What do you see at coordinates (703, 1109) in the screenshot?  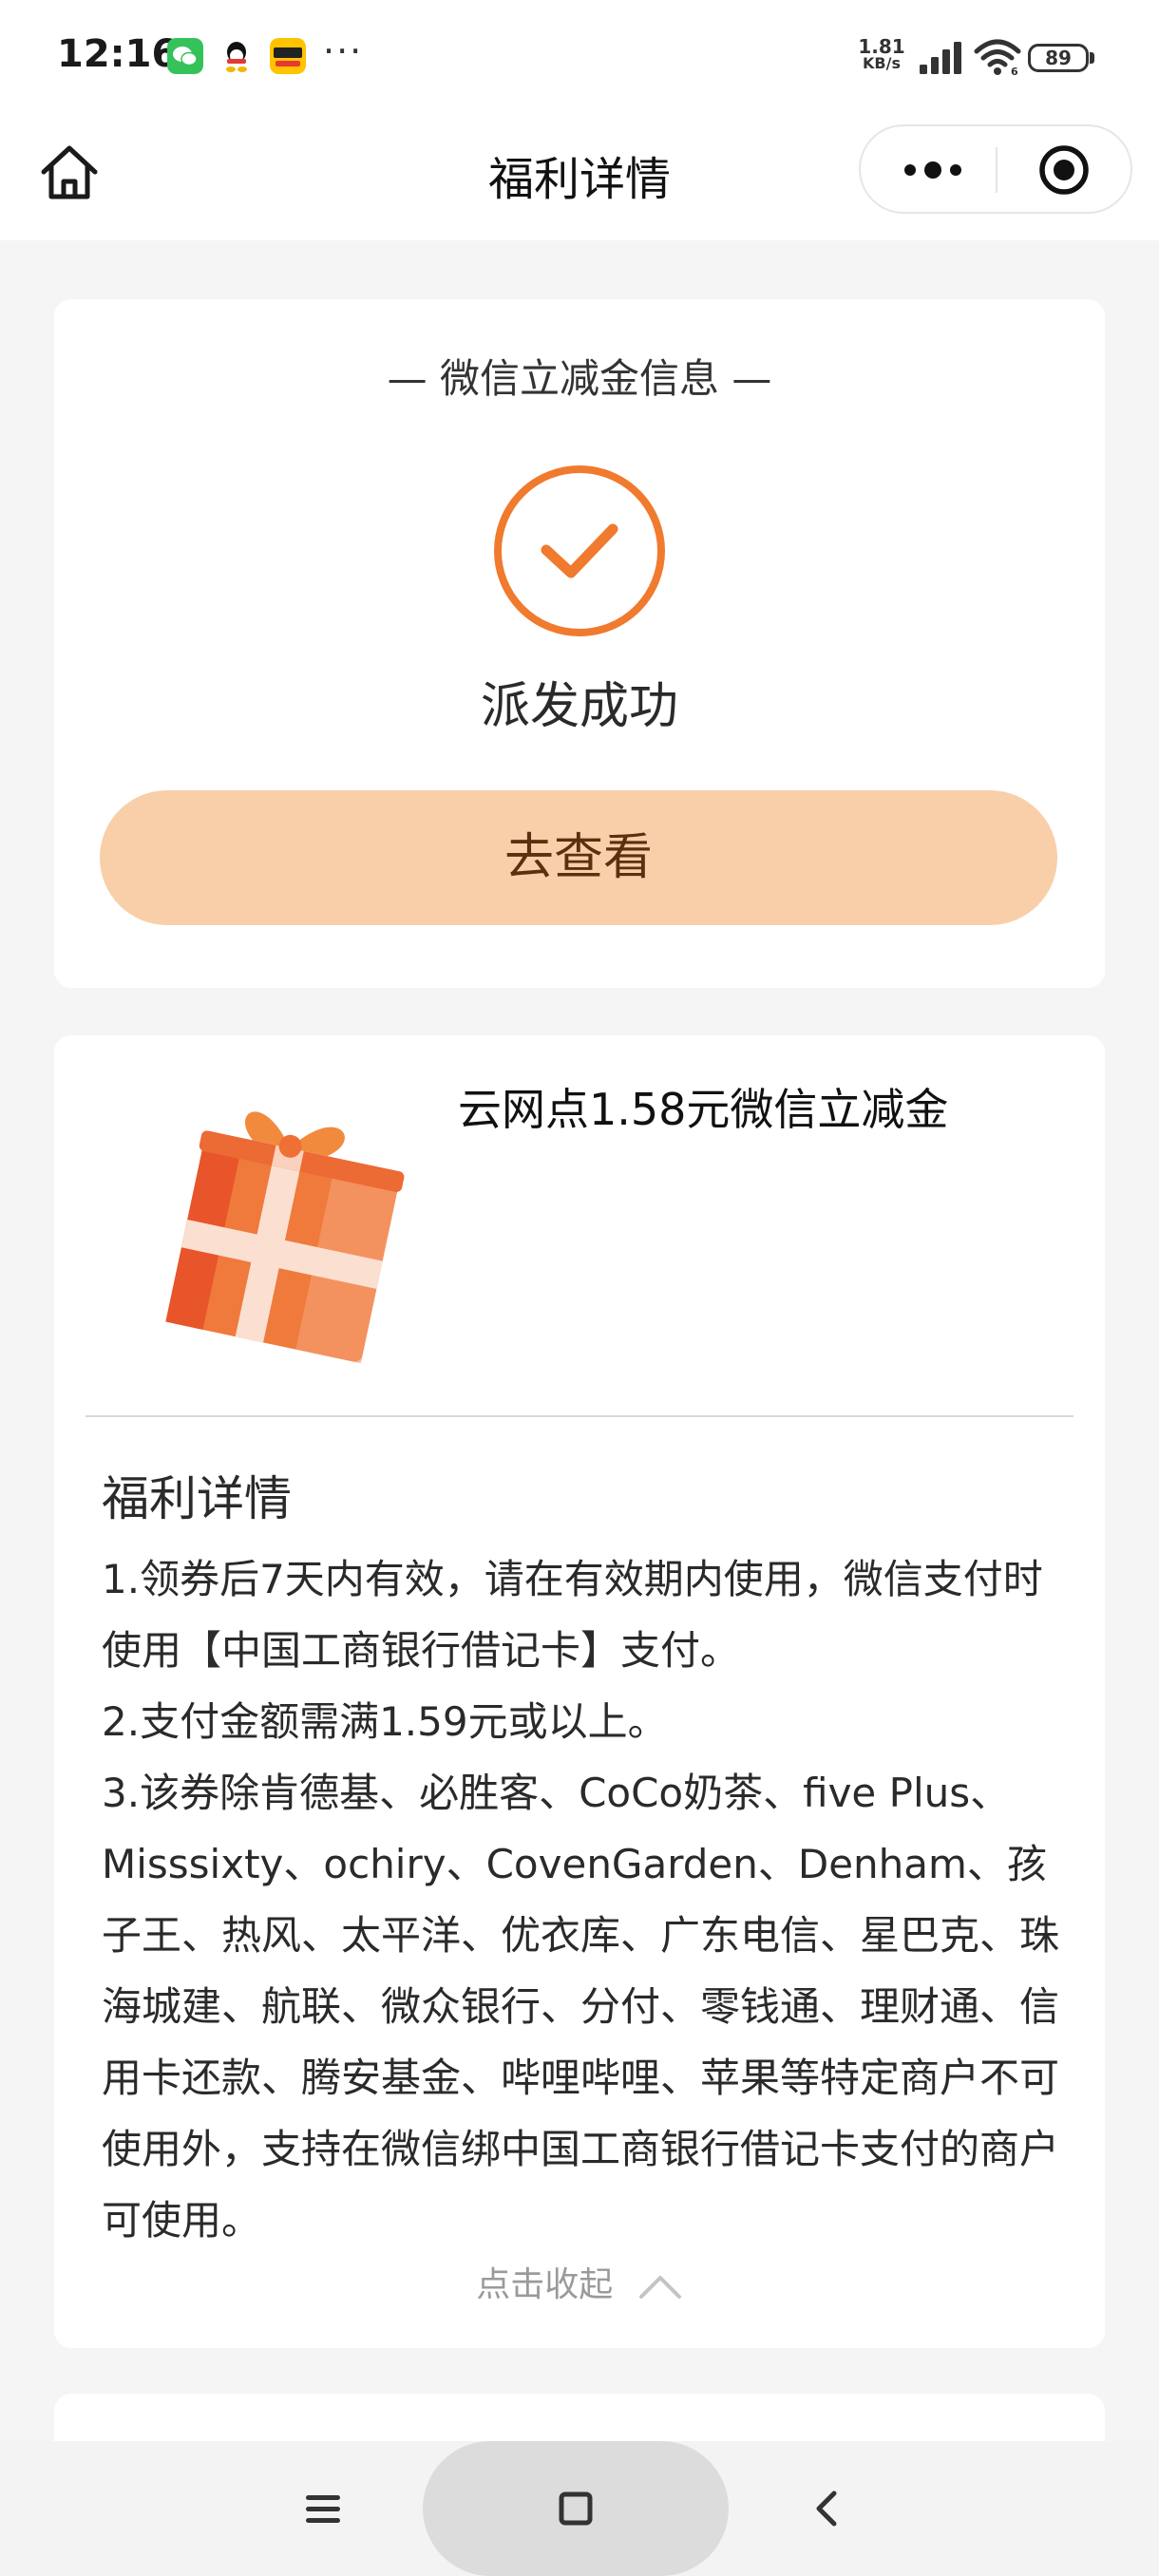 I see `coupon-title: 云网点1.58元微信立减金` at bounding box center [703, 1109].